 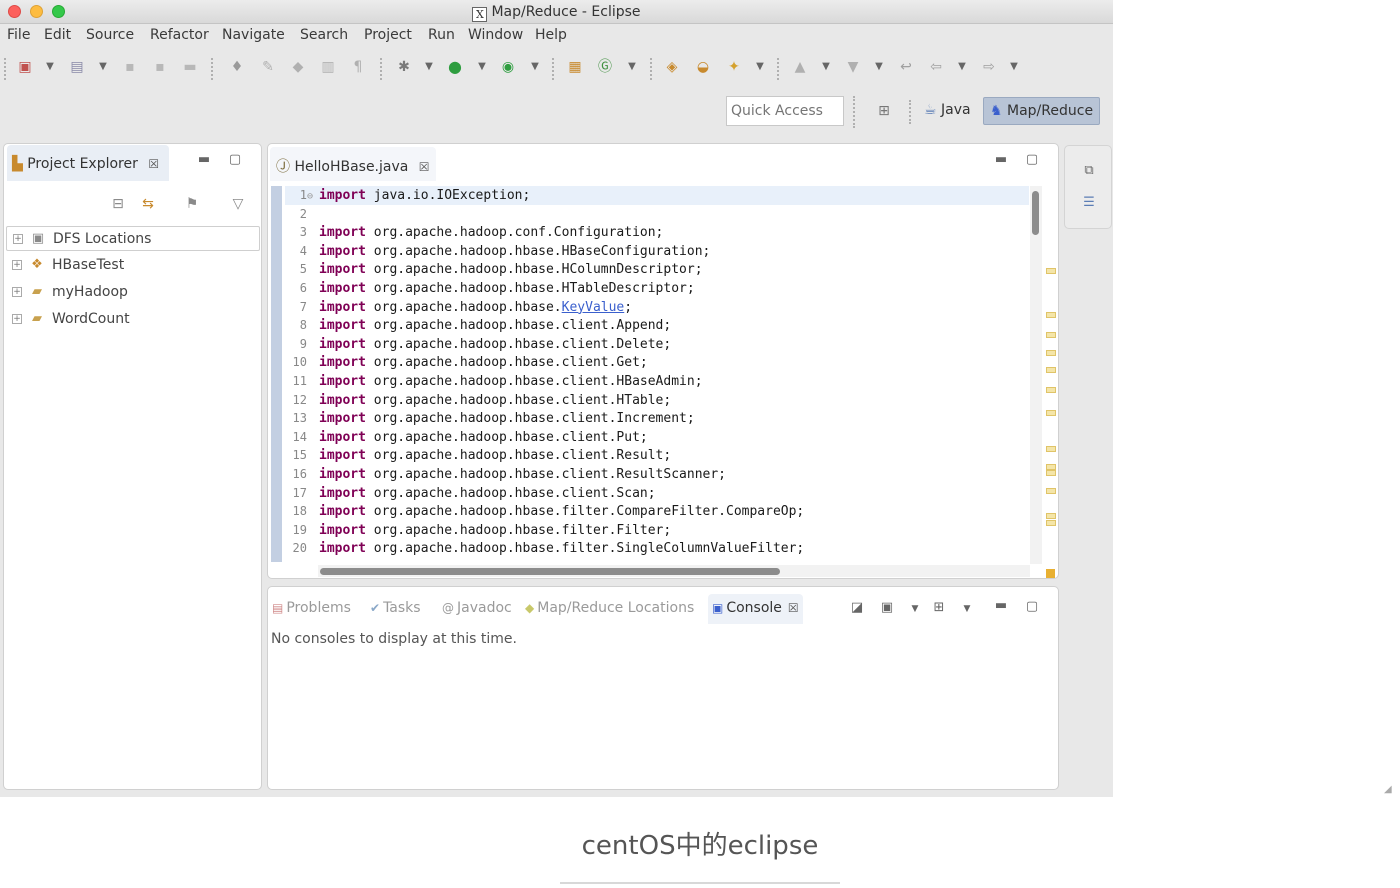 What do you see at coordinates (857, 608) in the screenshot?
I see `clear-console-icon: ◪` at bounding box center [857, 608].